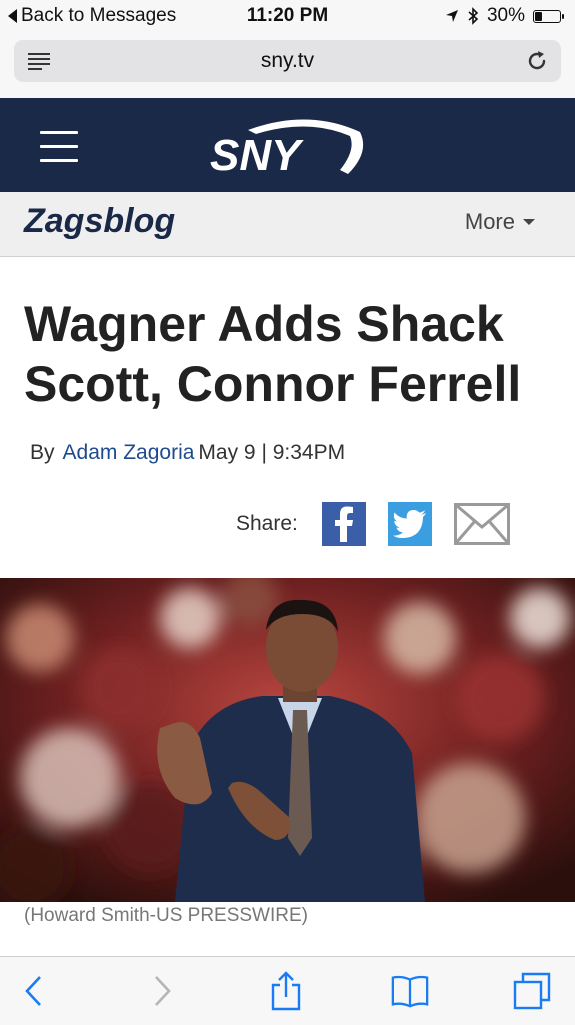 The width and height of the screenshot is (575, 1025). What do you see at coordinates (272, 452) in the screenshot?
I see `article-date: May 9 | 9:34PM` at bounding box center [272, 452].